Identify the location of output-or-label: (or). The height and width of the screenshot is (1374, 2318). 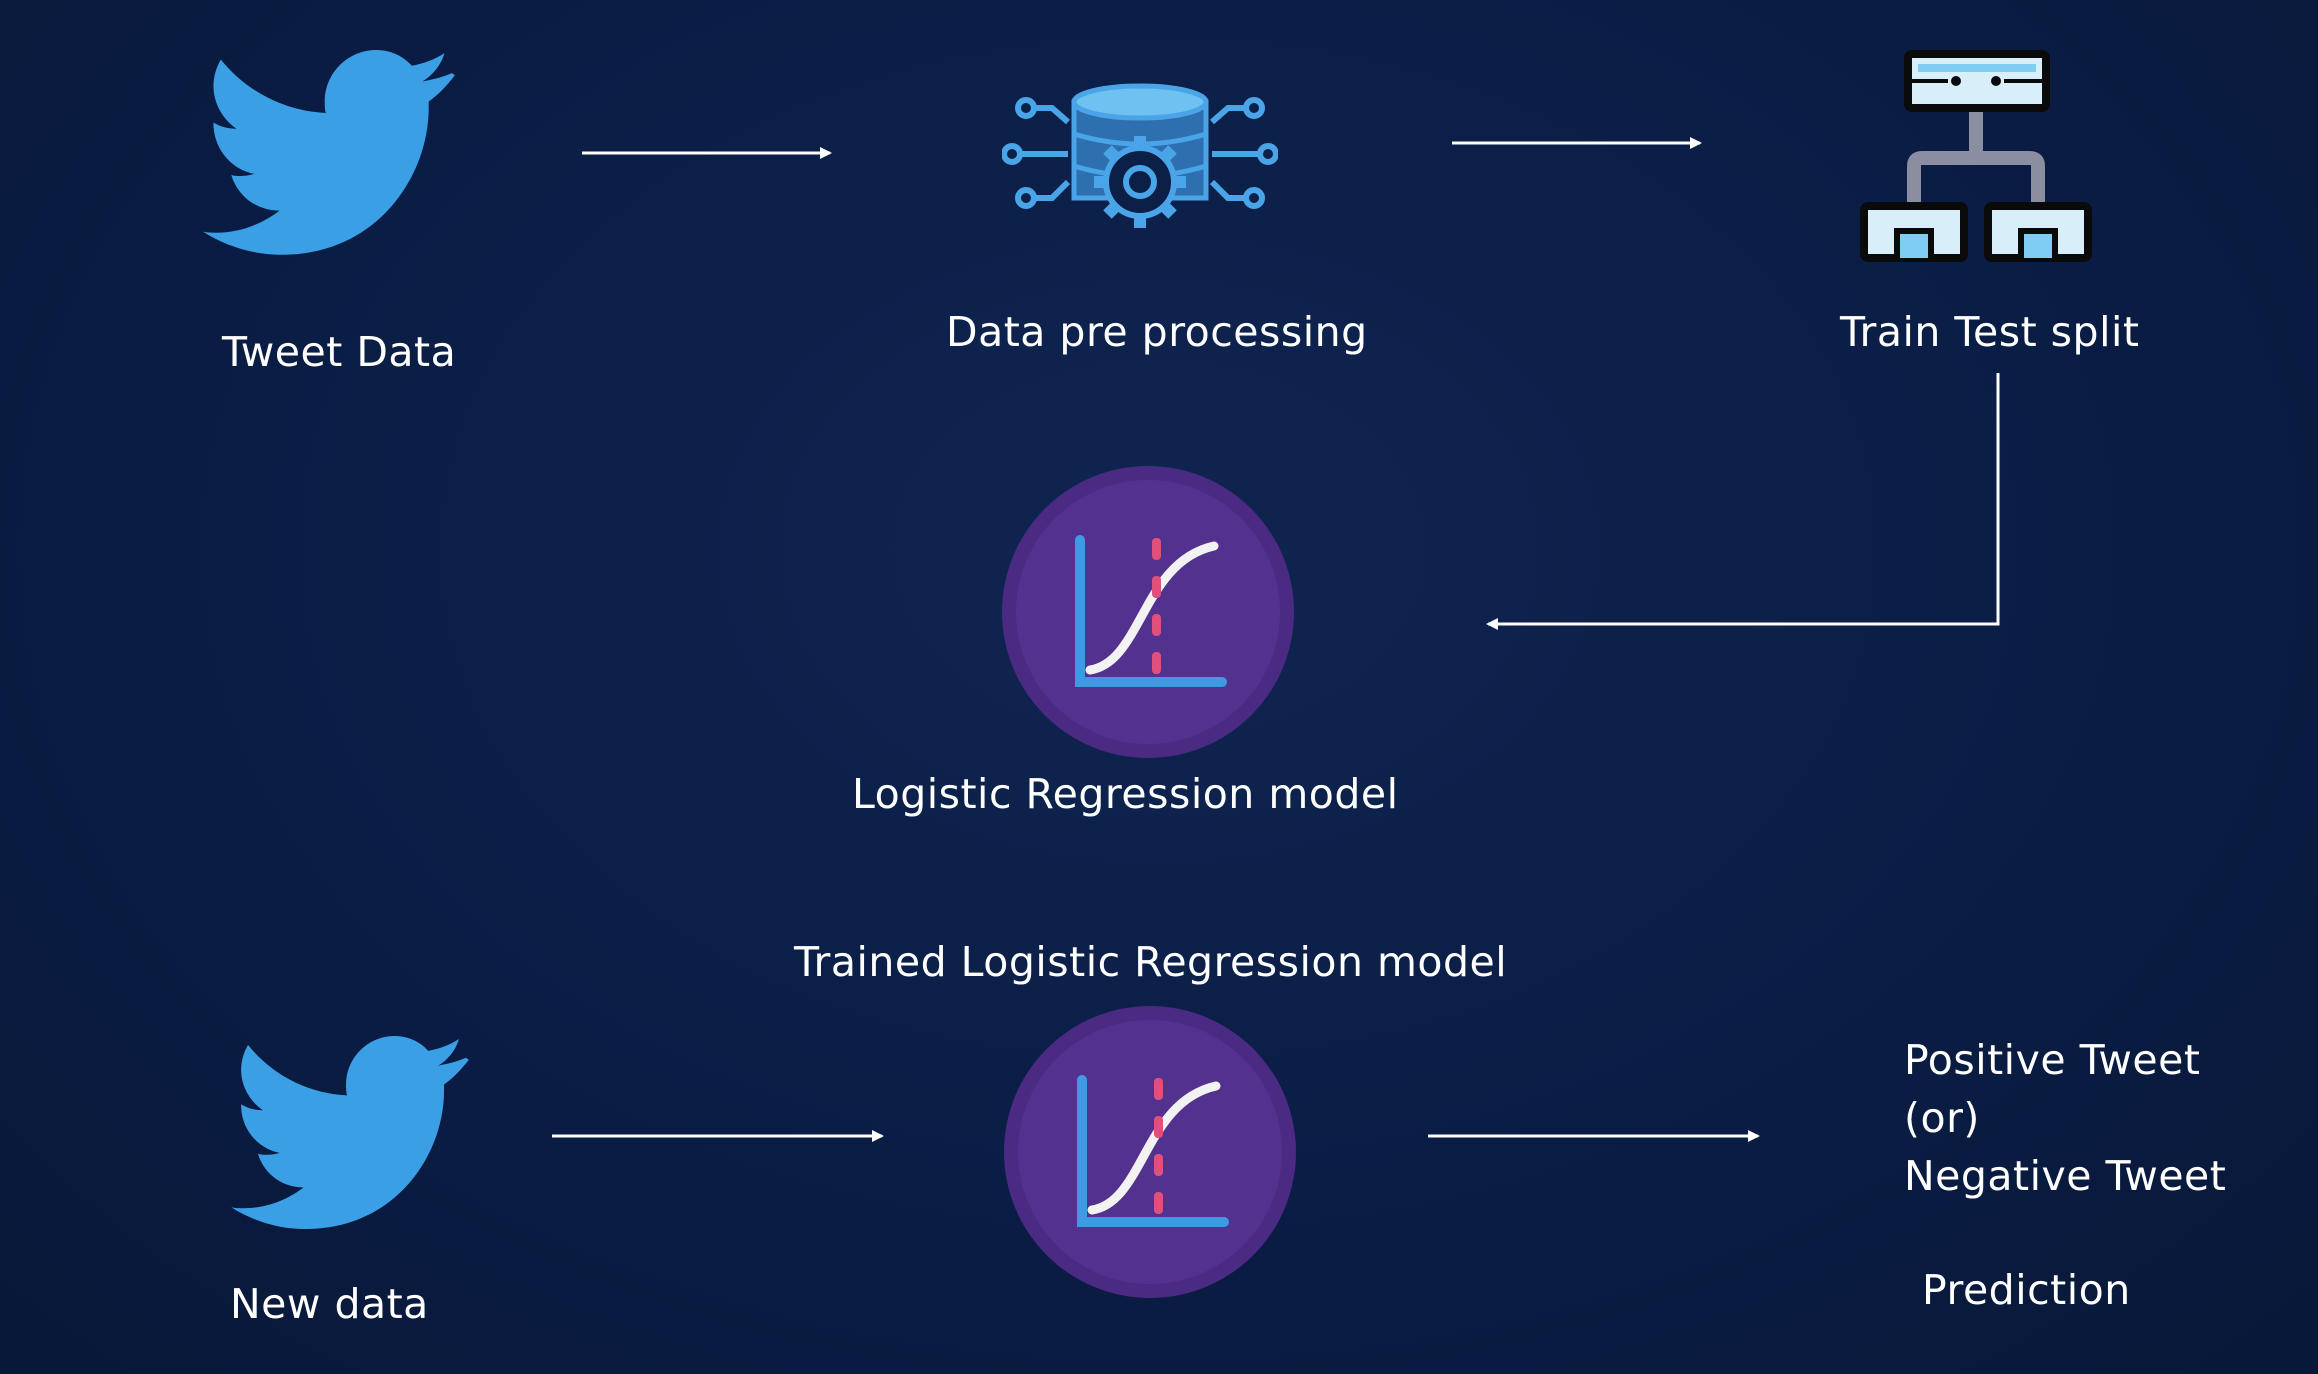
(1942, 1118).